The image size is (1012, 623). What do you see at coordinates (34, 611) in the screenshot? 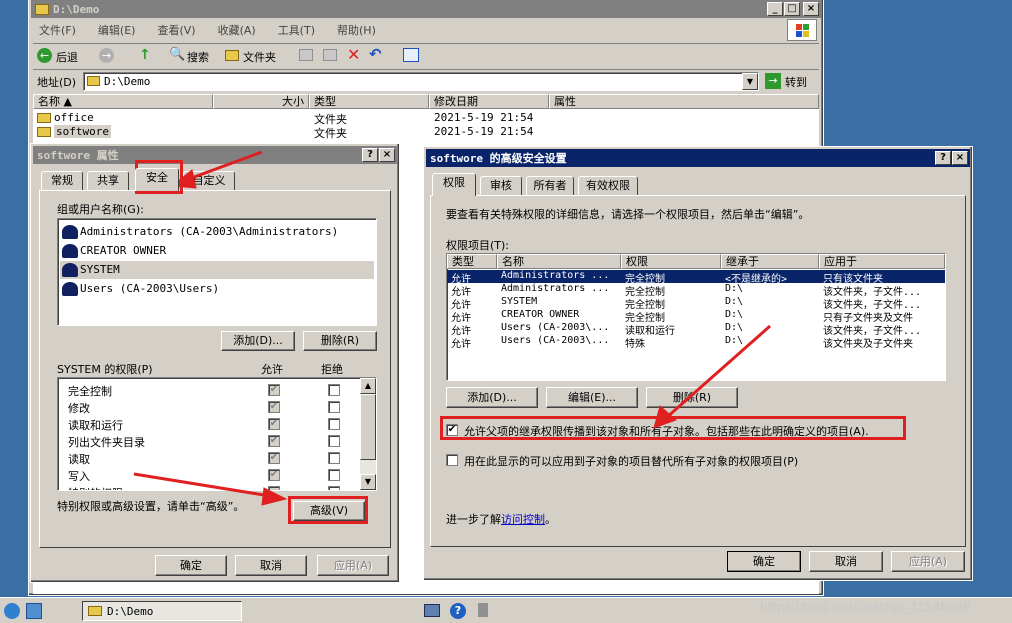
I see `desktop-icon` at bounding box center [34, 611].